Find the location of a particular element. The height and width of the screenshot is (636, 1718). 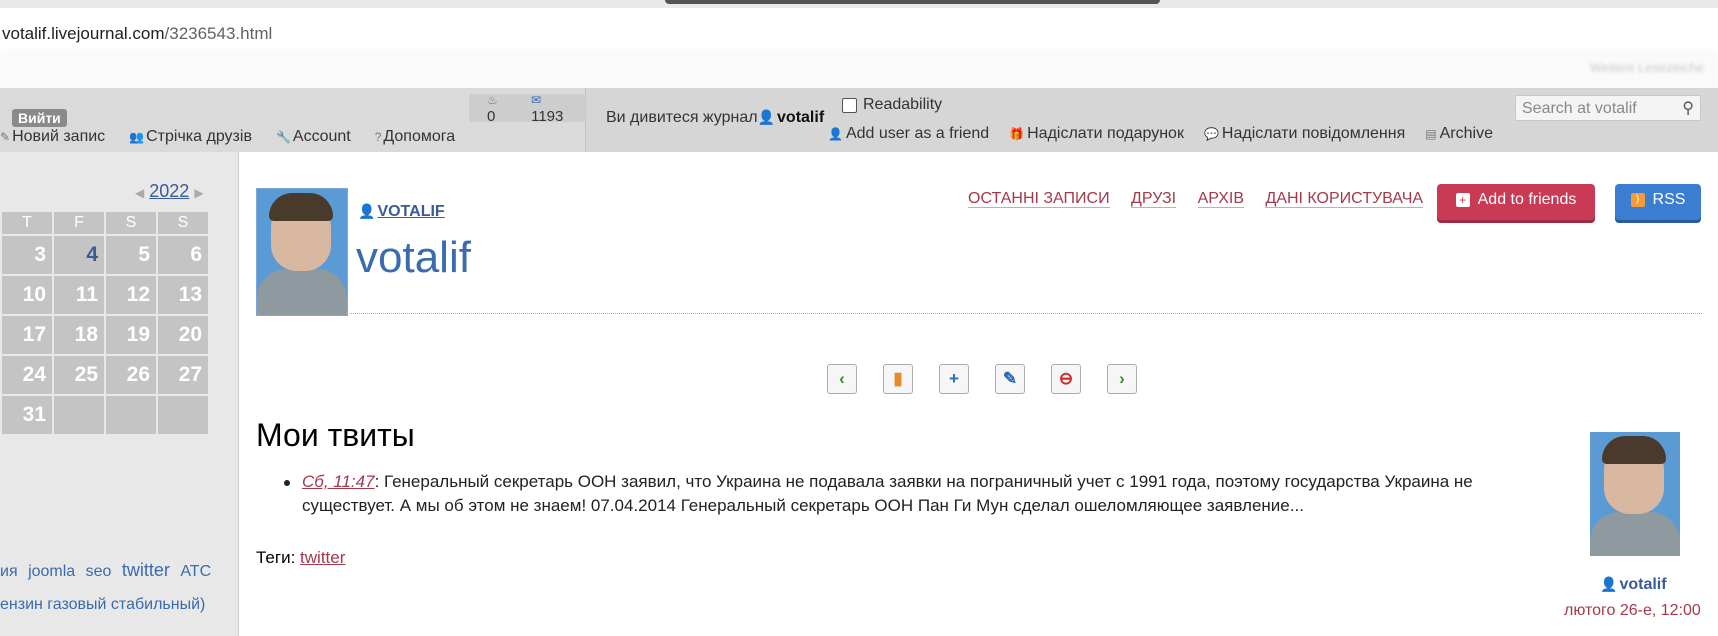

calendar-day: 27 is located at coordinates (183, 375).